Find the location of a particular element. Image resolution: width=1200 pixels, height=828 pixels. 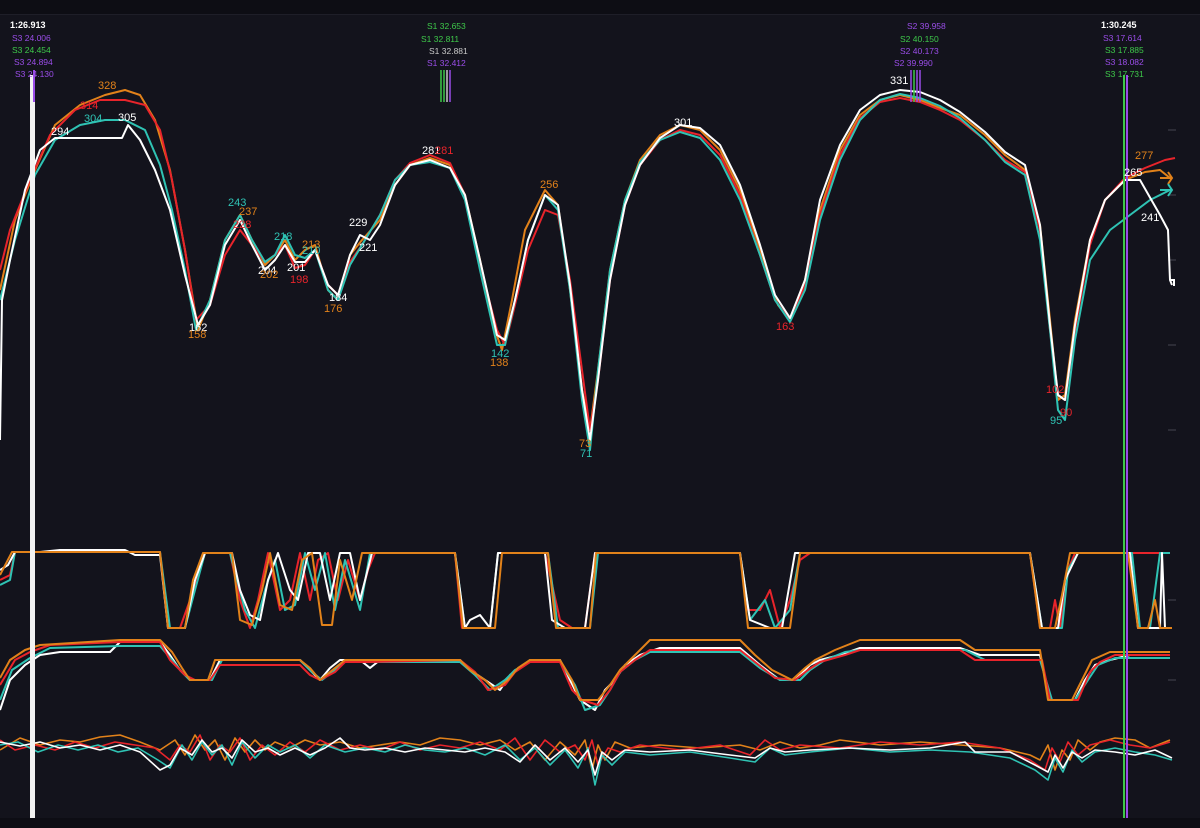

speed-label: 229 is located at coordinates (358, 223).